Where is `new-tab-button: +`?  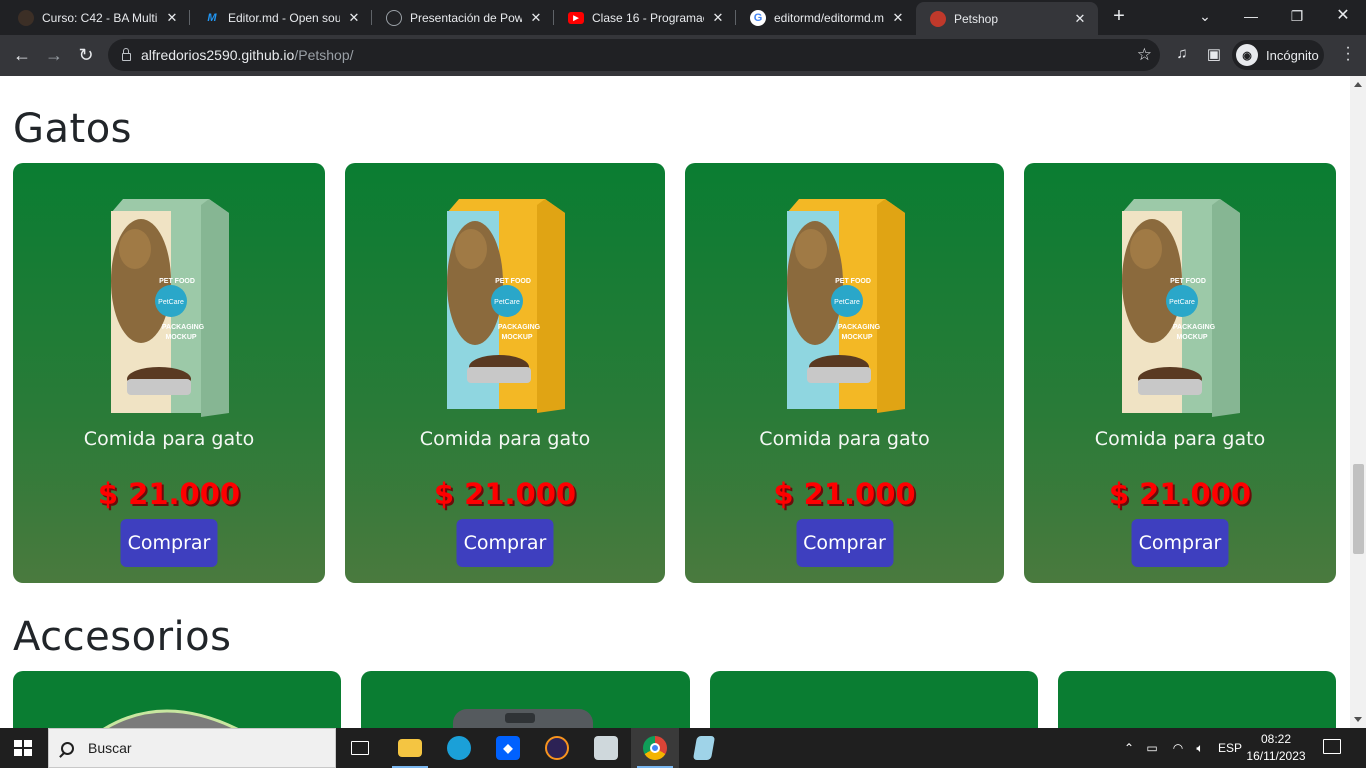
new-tab-button: + is located at coordinates (1119, 17).